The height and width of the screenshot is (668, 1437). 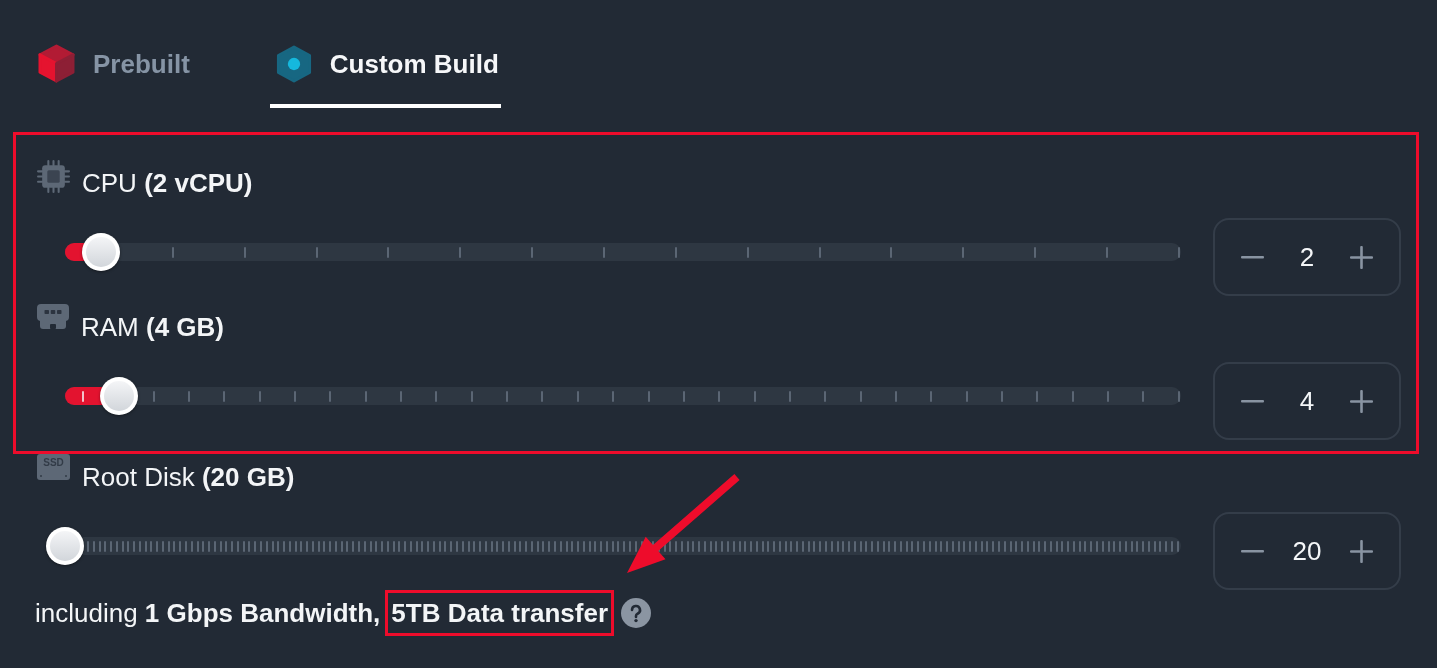 I want to click on quantity-stepper: 4, so click(x=1307, y=401).